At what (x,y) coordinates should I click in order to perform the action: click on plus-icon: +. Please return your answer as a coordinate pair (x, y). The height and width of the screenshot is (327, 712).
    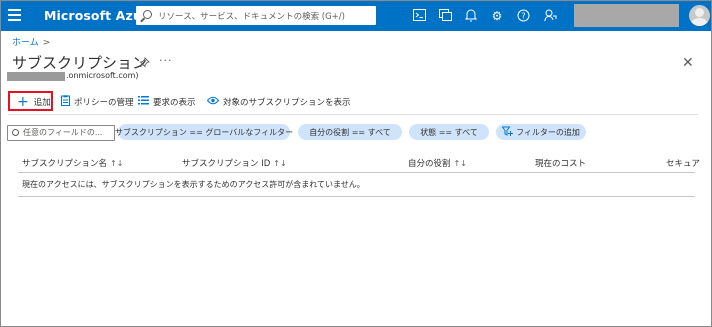
    Looking at the image, I should click on (23, 101).